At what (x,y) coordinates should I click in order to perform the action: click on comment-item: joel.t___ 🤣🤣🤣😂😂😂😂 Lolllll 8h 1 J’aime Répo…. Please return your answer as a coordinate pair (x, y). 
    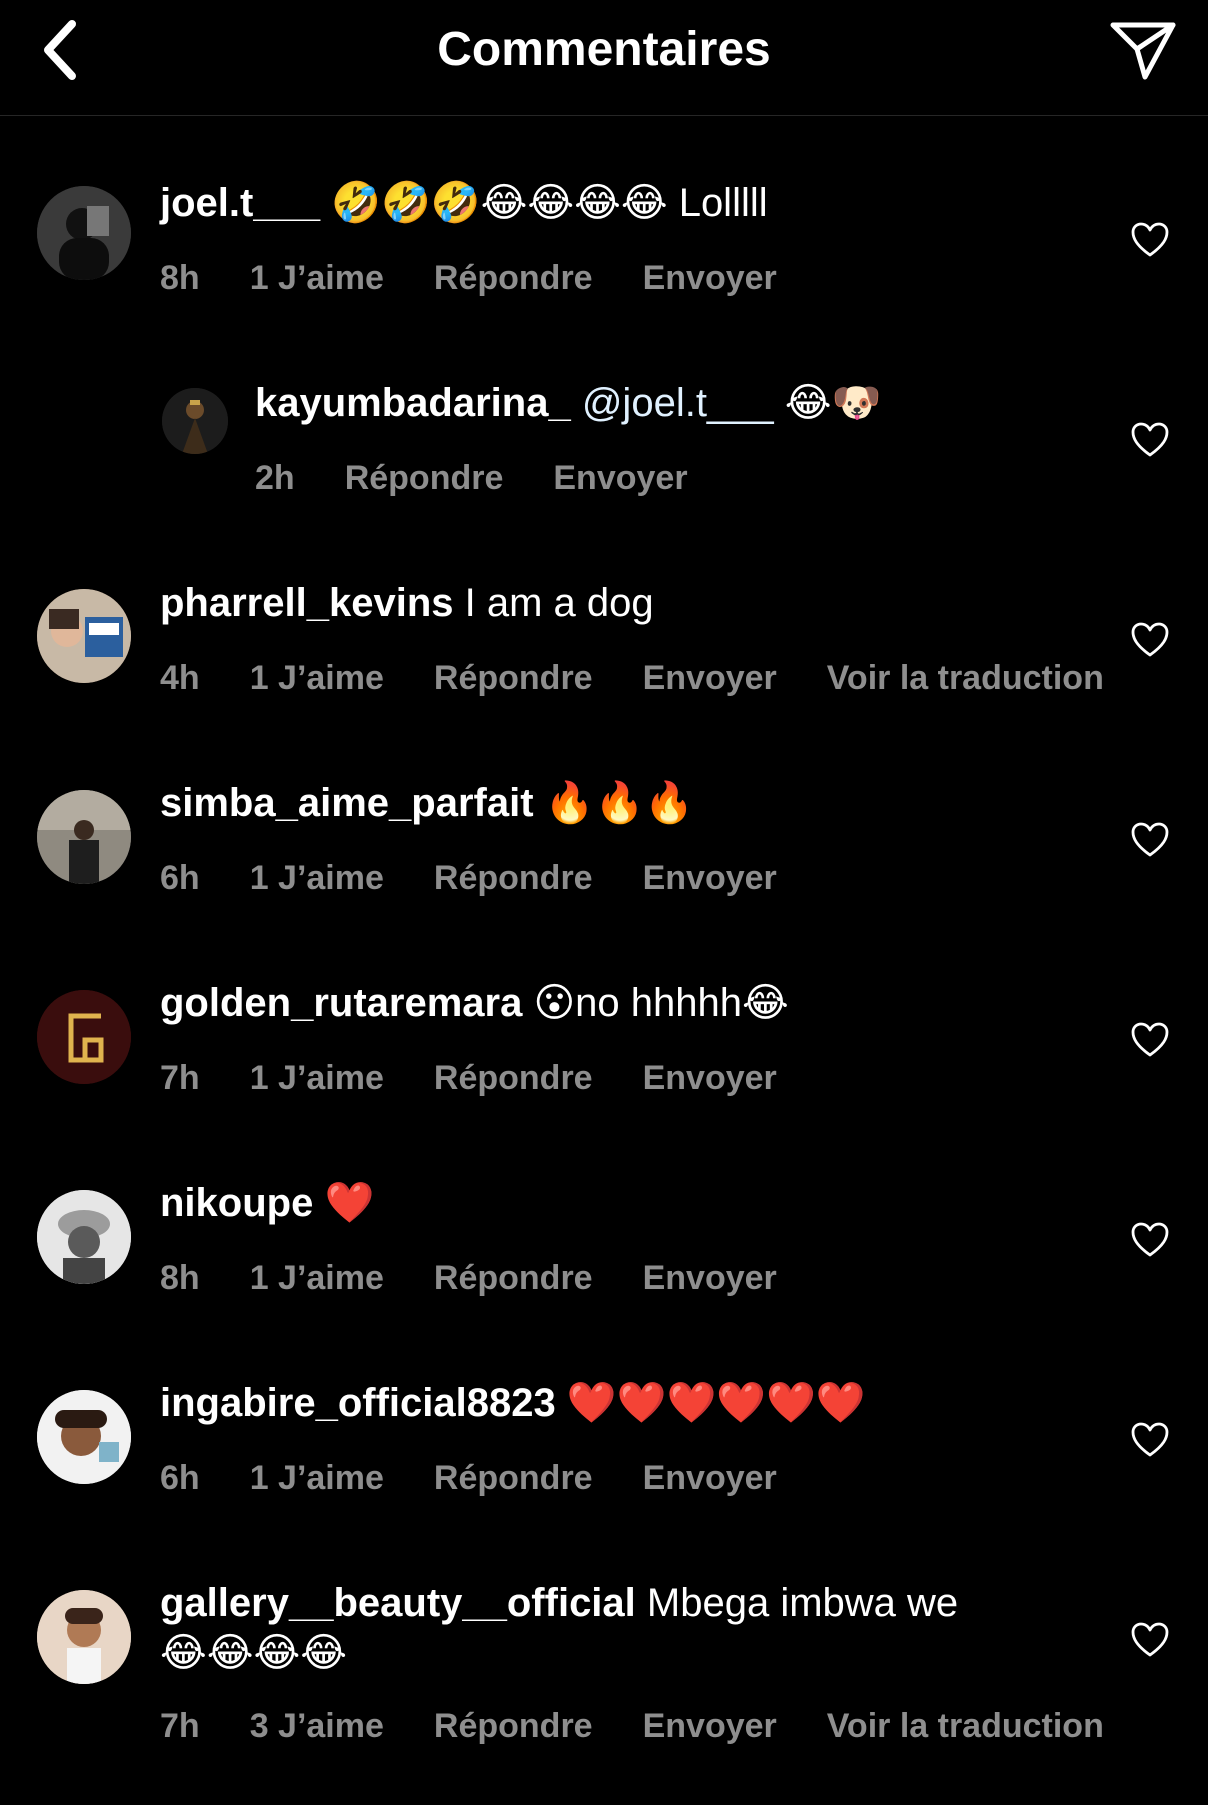
    Looking at the image, I should click on (604, 216).